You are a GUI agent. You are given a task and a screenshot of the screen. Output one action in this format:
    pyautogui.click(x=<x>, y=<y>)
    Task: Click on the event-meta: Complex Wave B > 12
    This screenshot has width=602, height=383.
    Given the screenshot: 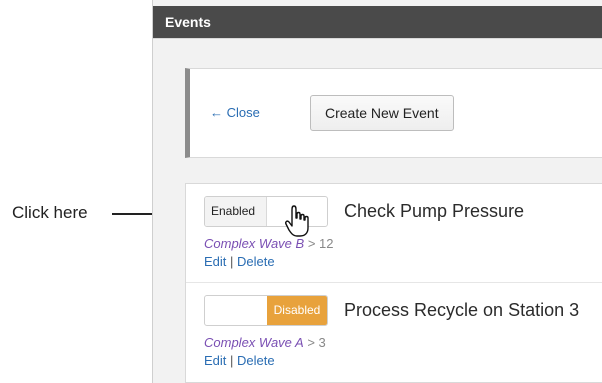 What is the action you would take?
    pyautogui.click(x=269, y=243)
    